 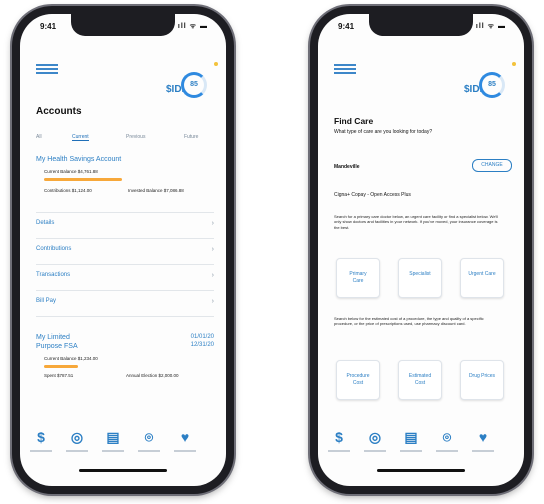 I want to click on fsa-title: My Limited Purpose FSA, so click(x=57, y=342).